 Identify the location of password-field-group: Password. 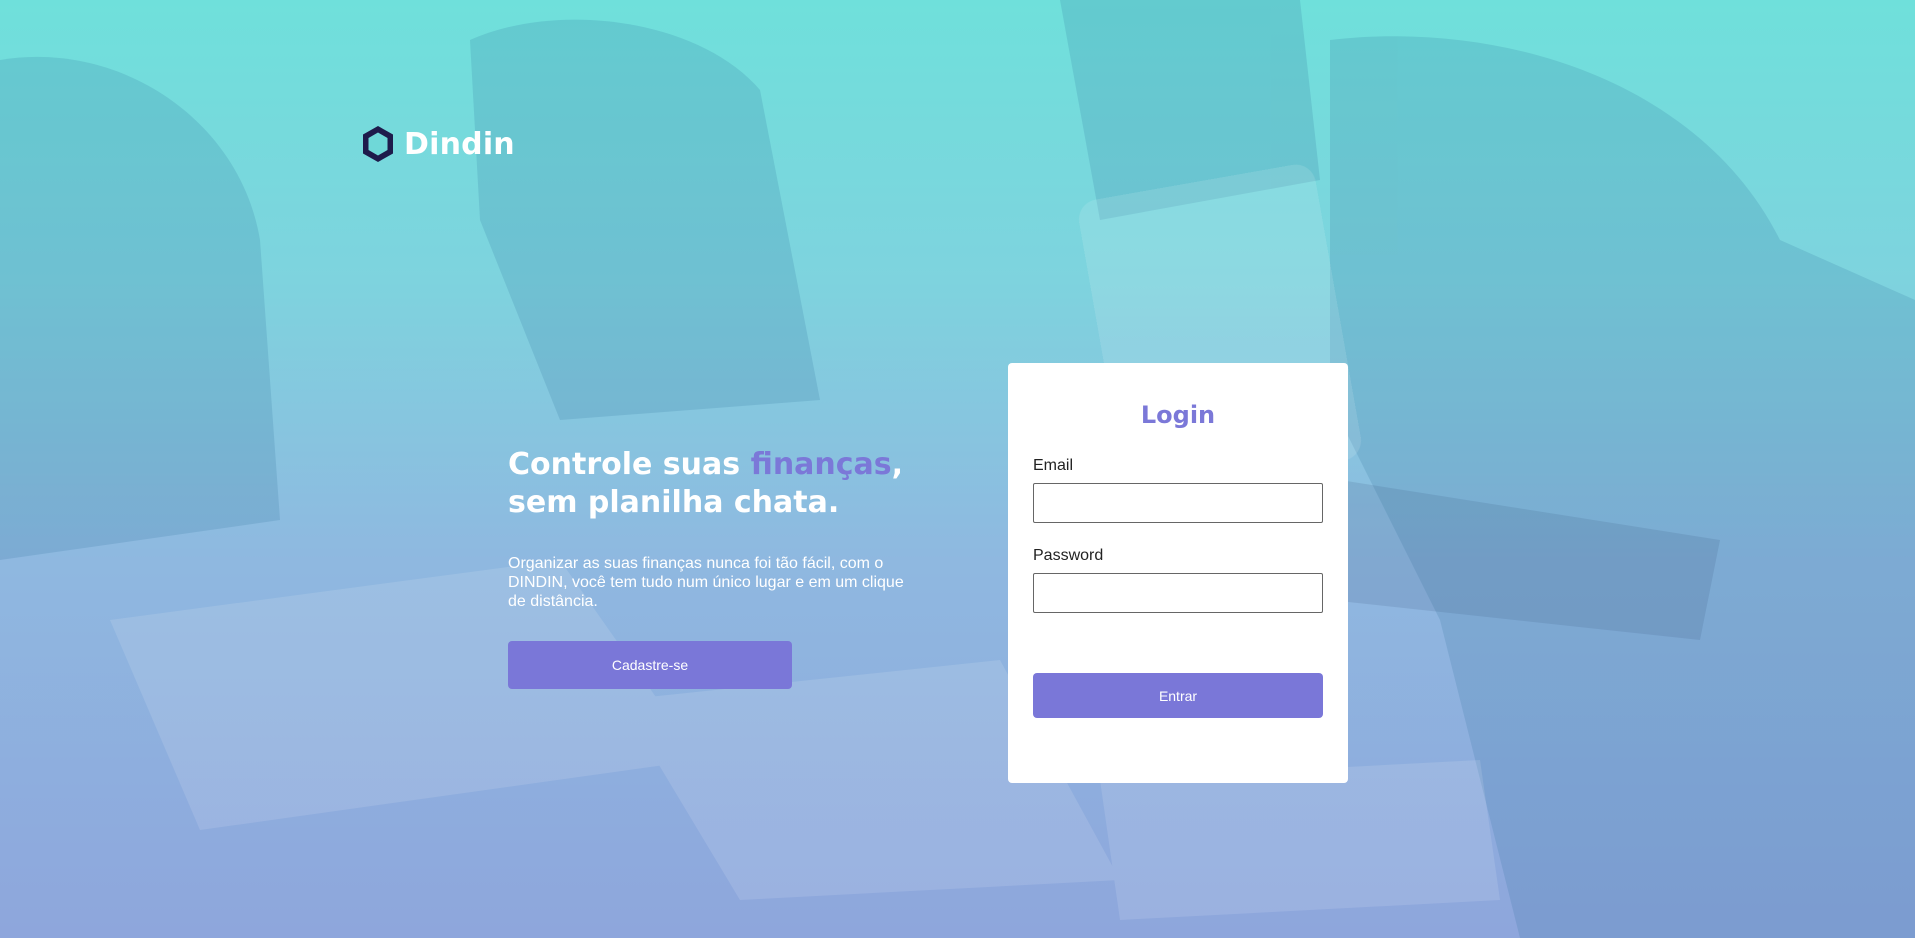
(1178, 580).